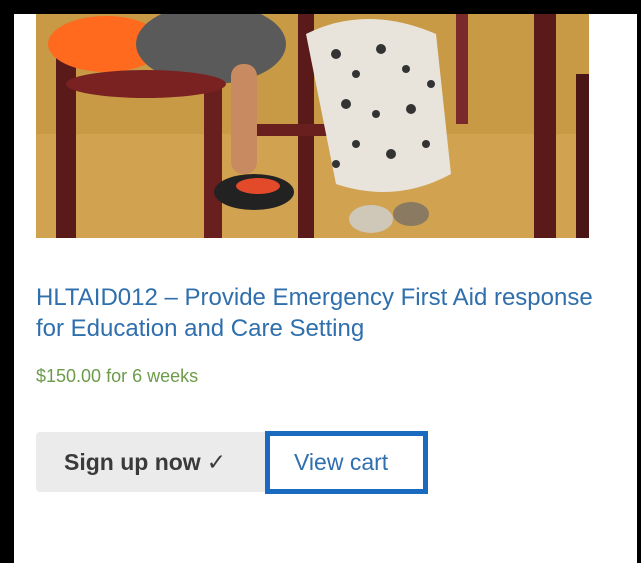 The width and height of the screenshot is (641, 563). Describe the element at coordinates (132, 461) in the screenshot. I see `sign-up-label: Sign up now` at that location.